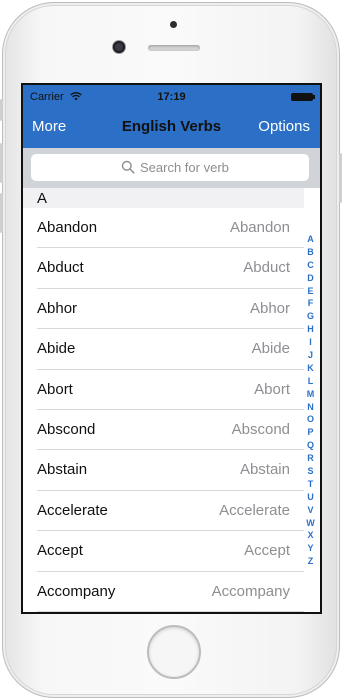  What do you see at coordinates (267, 551) in the screenshot?
I see `verb-detail: Accept` at bounding box center [267, 551].